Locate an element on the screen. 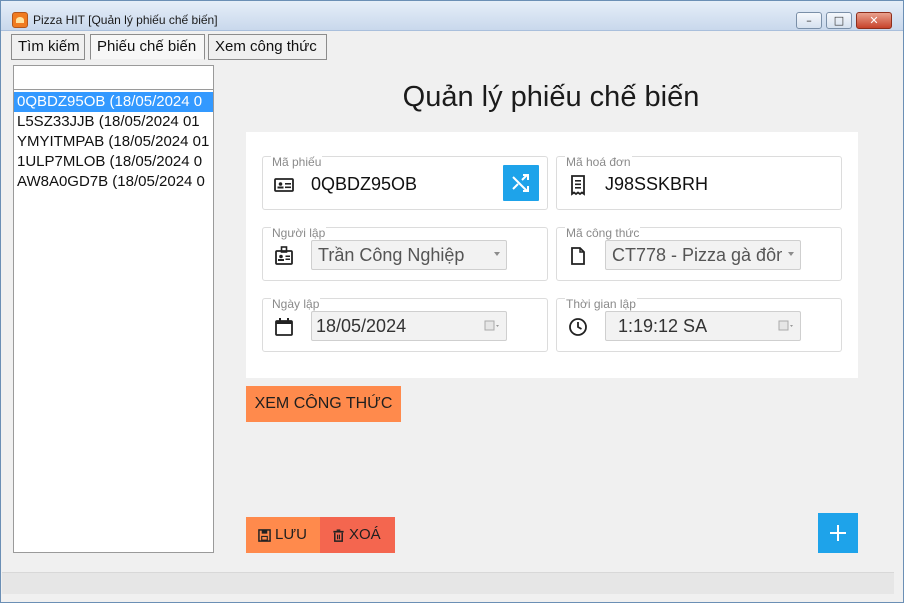  formula-select: CT778 - Pizza gà đôn is located at coordinates (703, 255).